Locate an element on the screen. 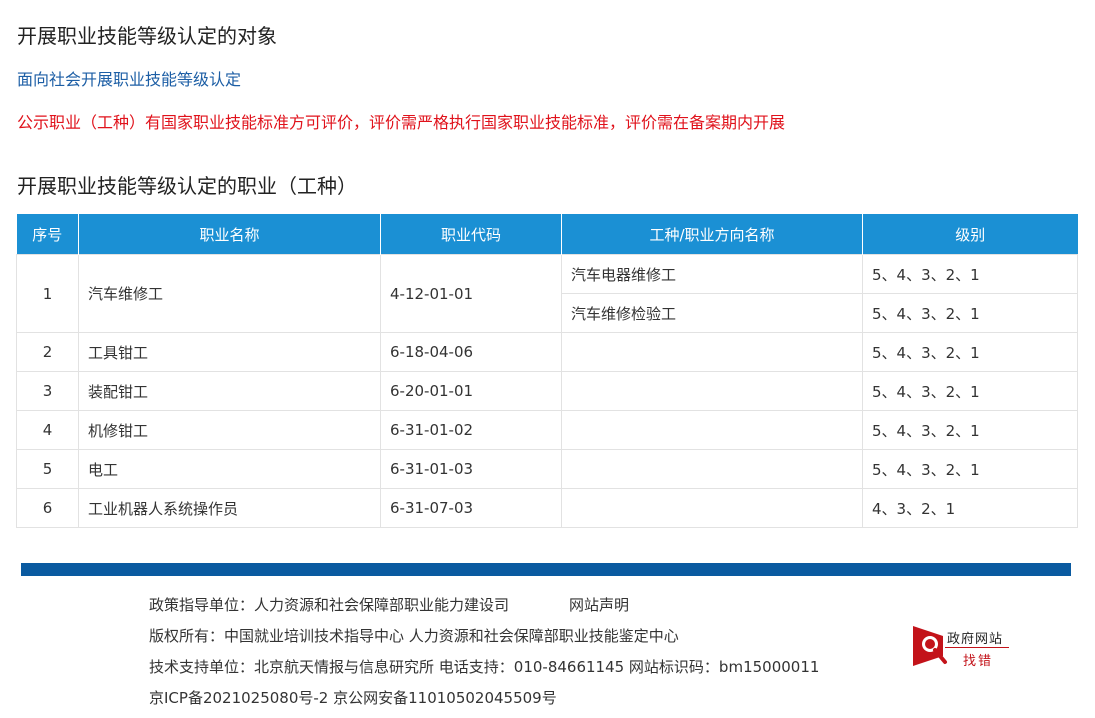 Image resolution: width=1095 pixels, height=718 pixels. cell-name: 工具钳工 is located at coordinates (229, 352).